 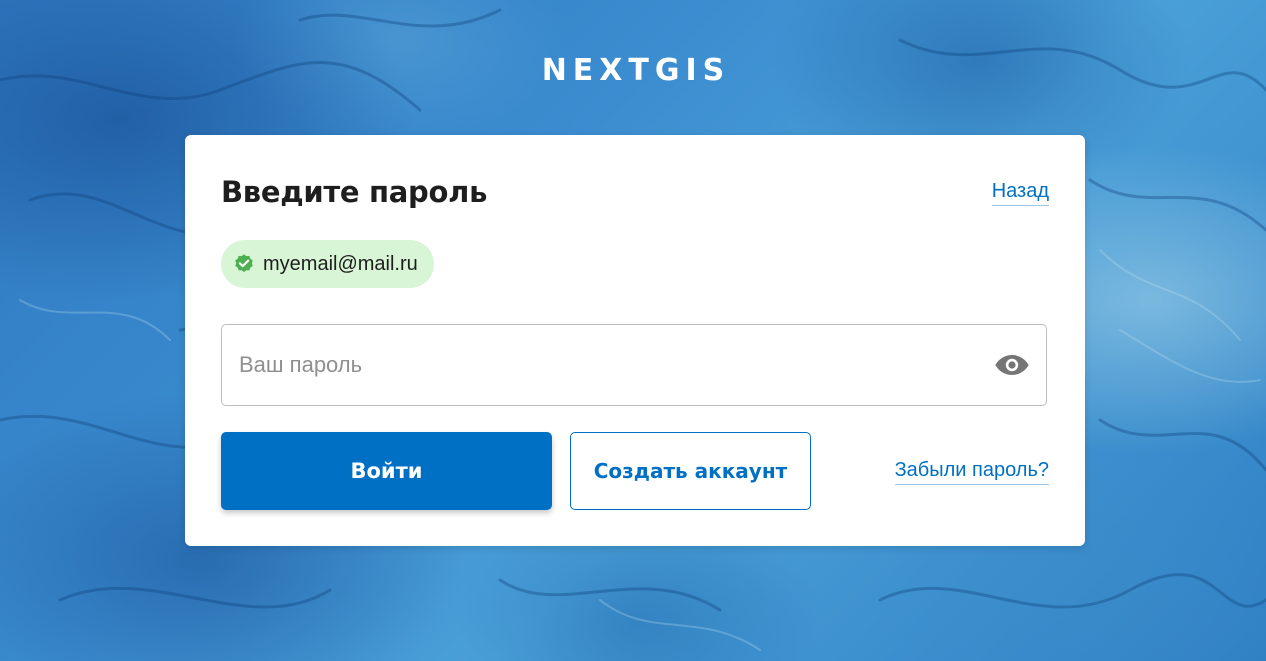 I want to click on password-field, so click(x=634, y=365).